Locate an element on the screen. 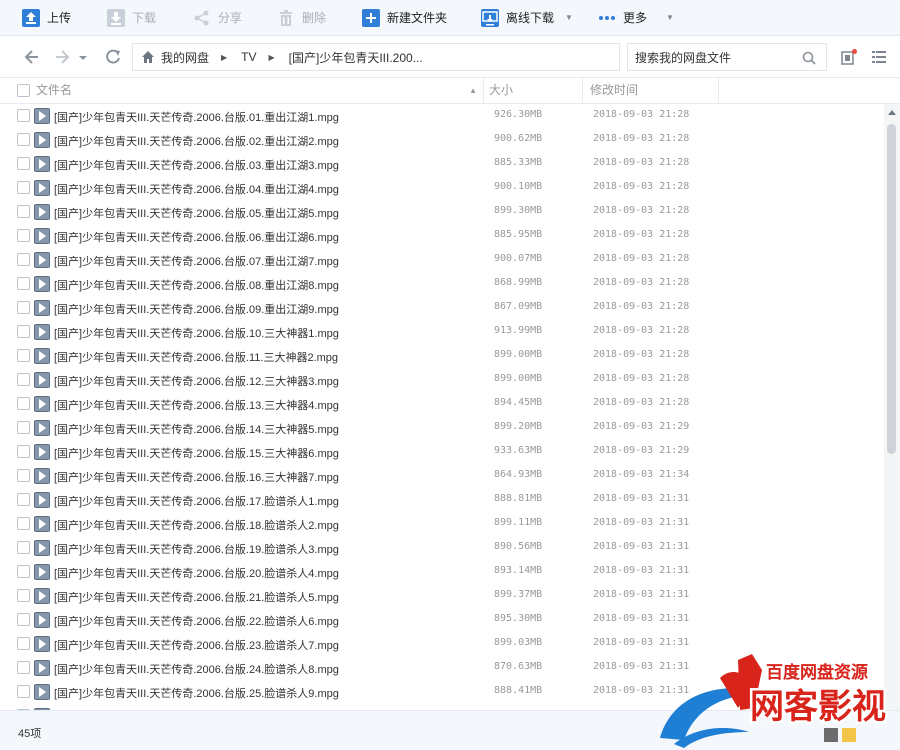  file-name: [国产]少年包青天III.天芒传奇.2006.台版.22.脸谱杀人6.mpg is located at coordinates (196, 621).